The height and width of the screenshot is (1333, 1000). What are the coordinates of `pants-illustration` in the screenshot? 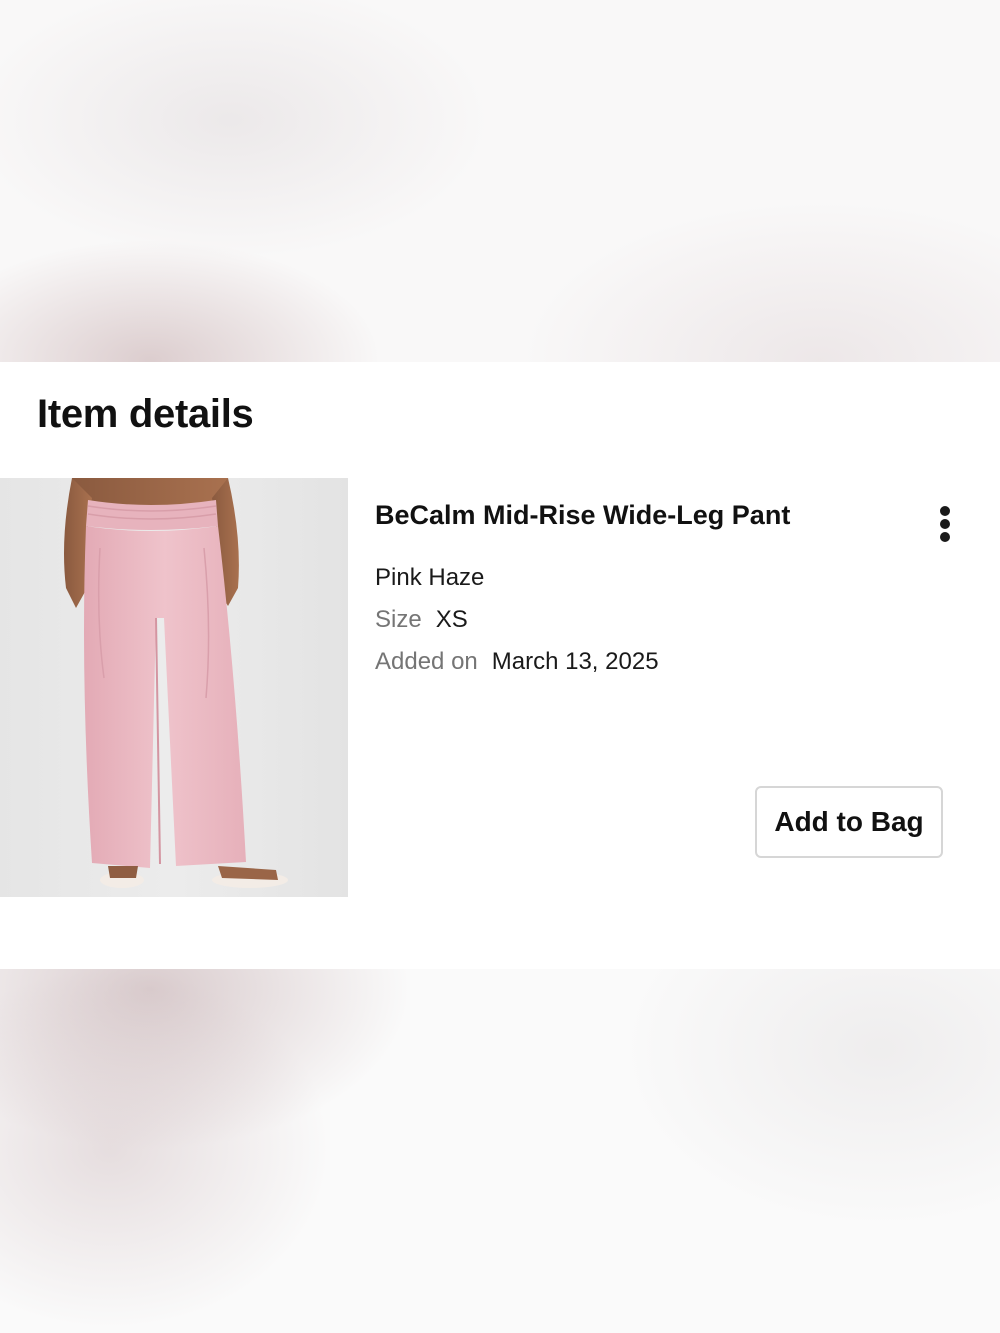 It's located at (176, 683).